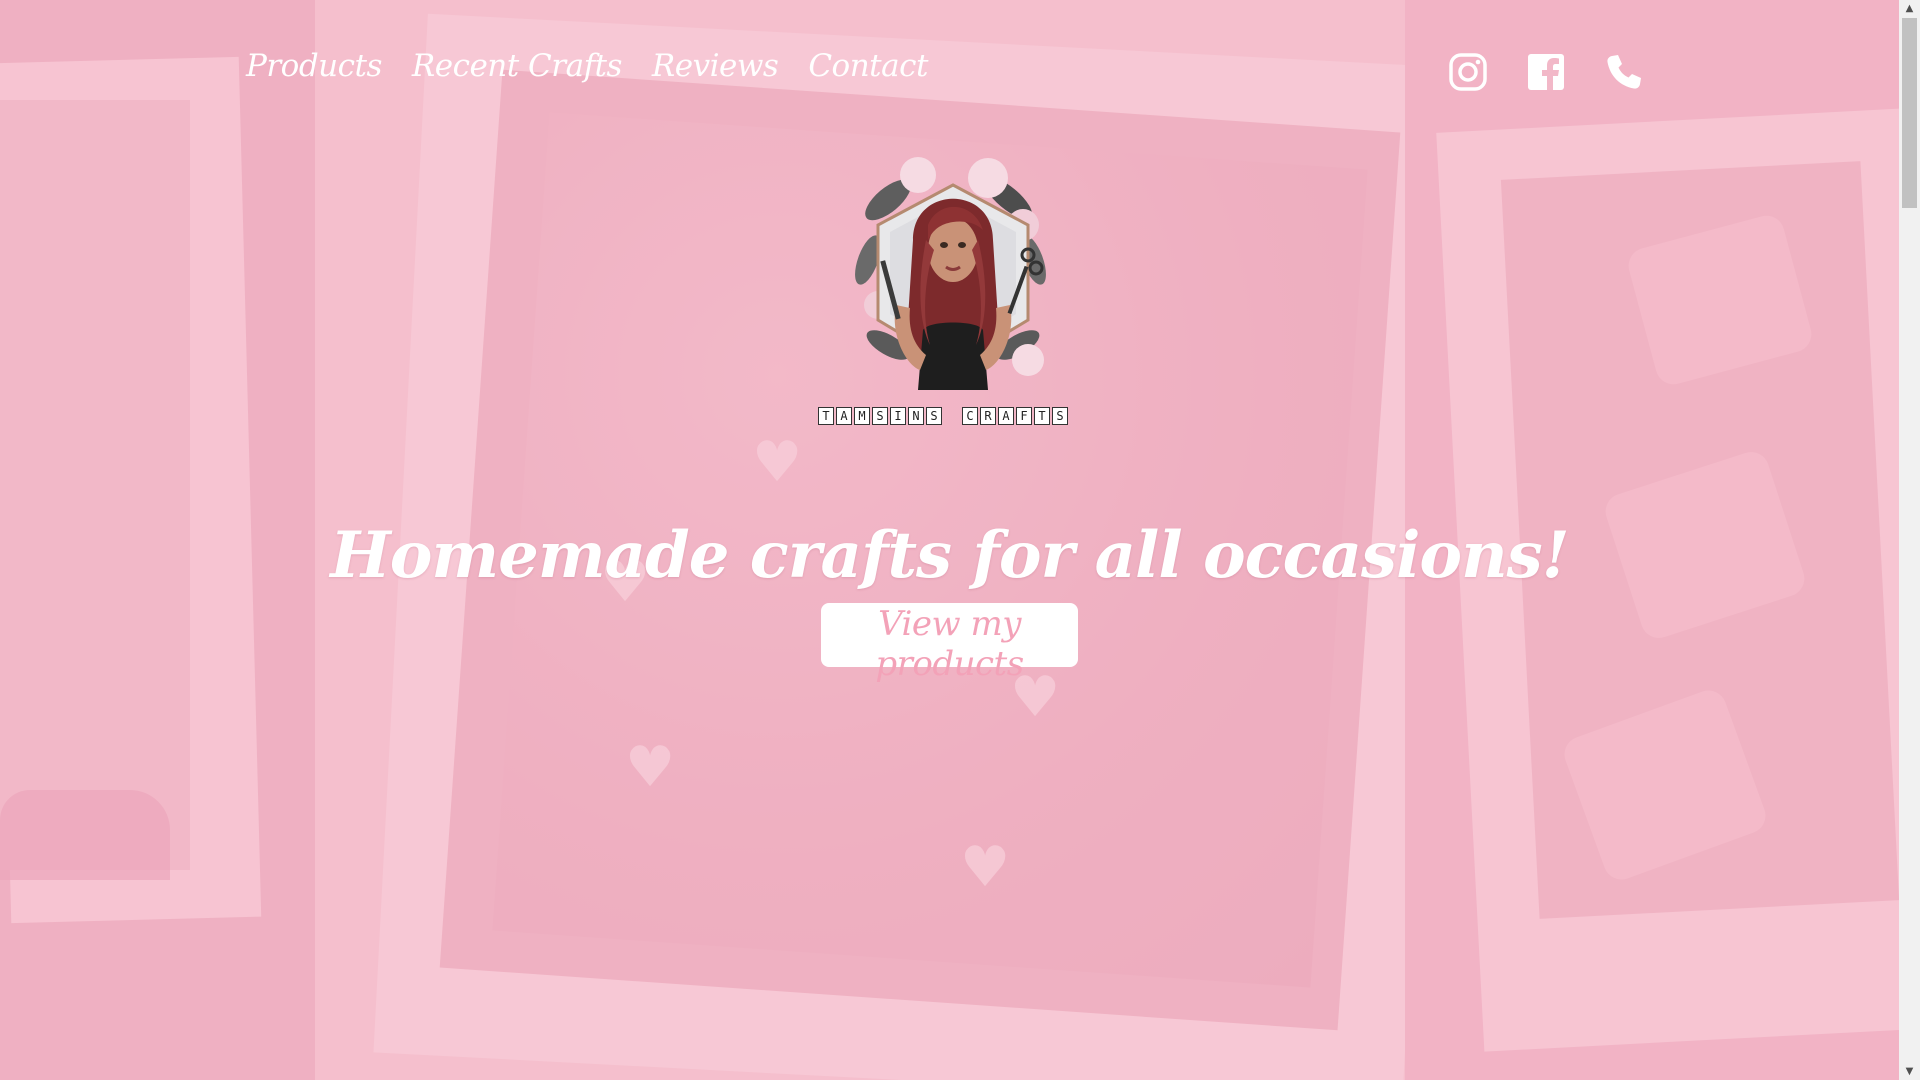 Image resolution: width=1920 pixels, height=1080 pixels. Describe the element at coordinates (949, 555) in the screenshot. I see `hero-headline: Homemade crafts for all occasions!` at that location.